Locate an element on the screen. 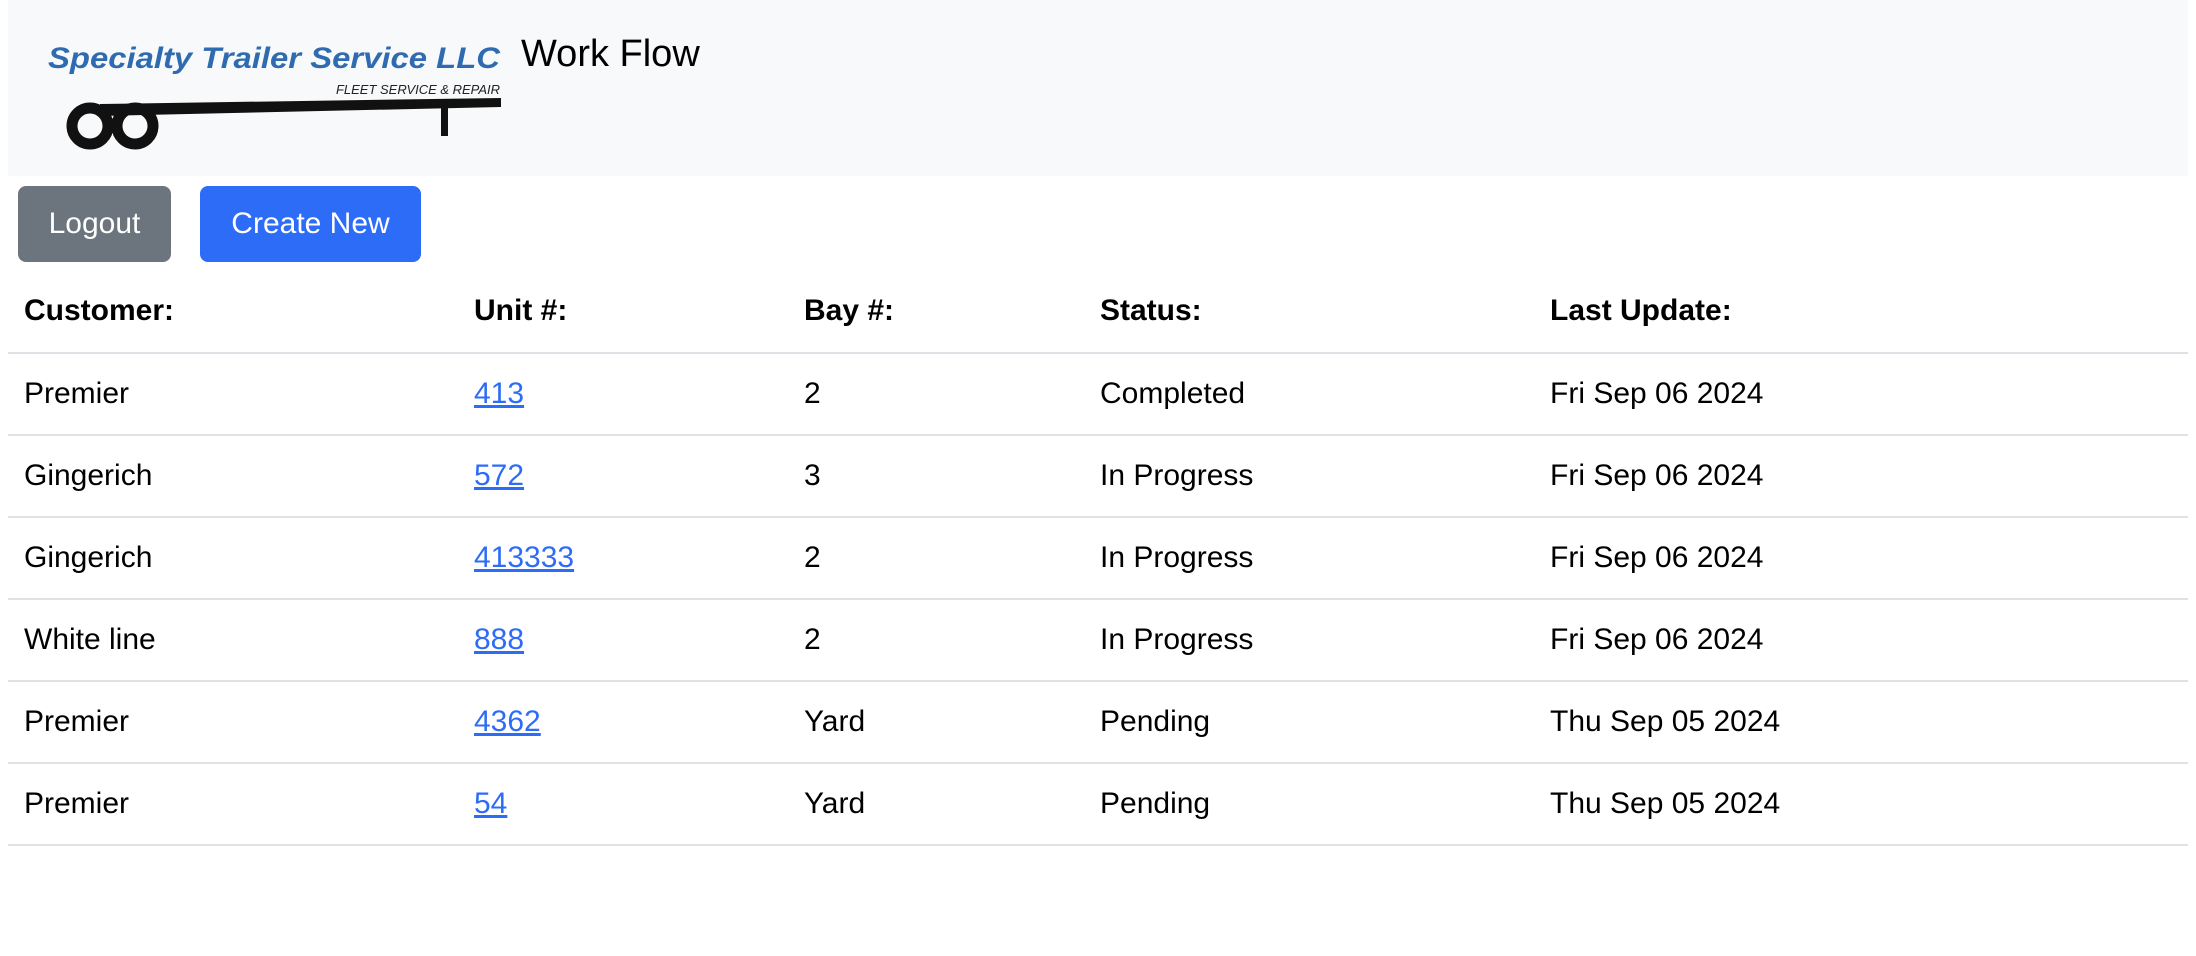  unit-link: 572 is located at coordinates (499, 475).